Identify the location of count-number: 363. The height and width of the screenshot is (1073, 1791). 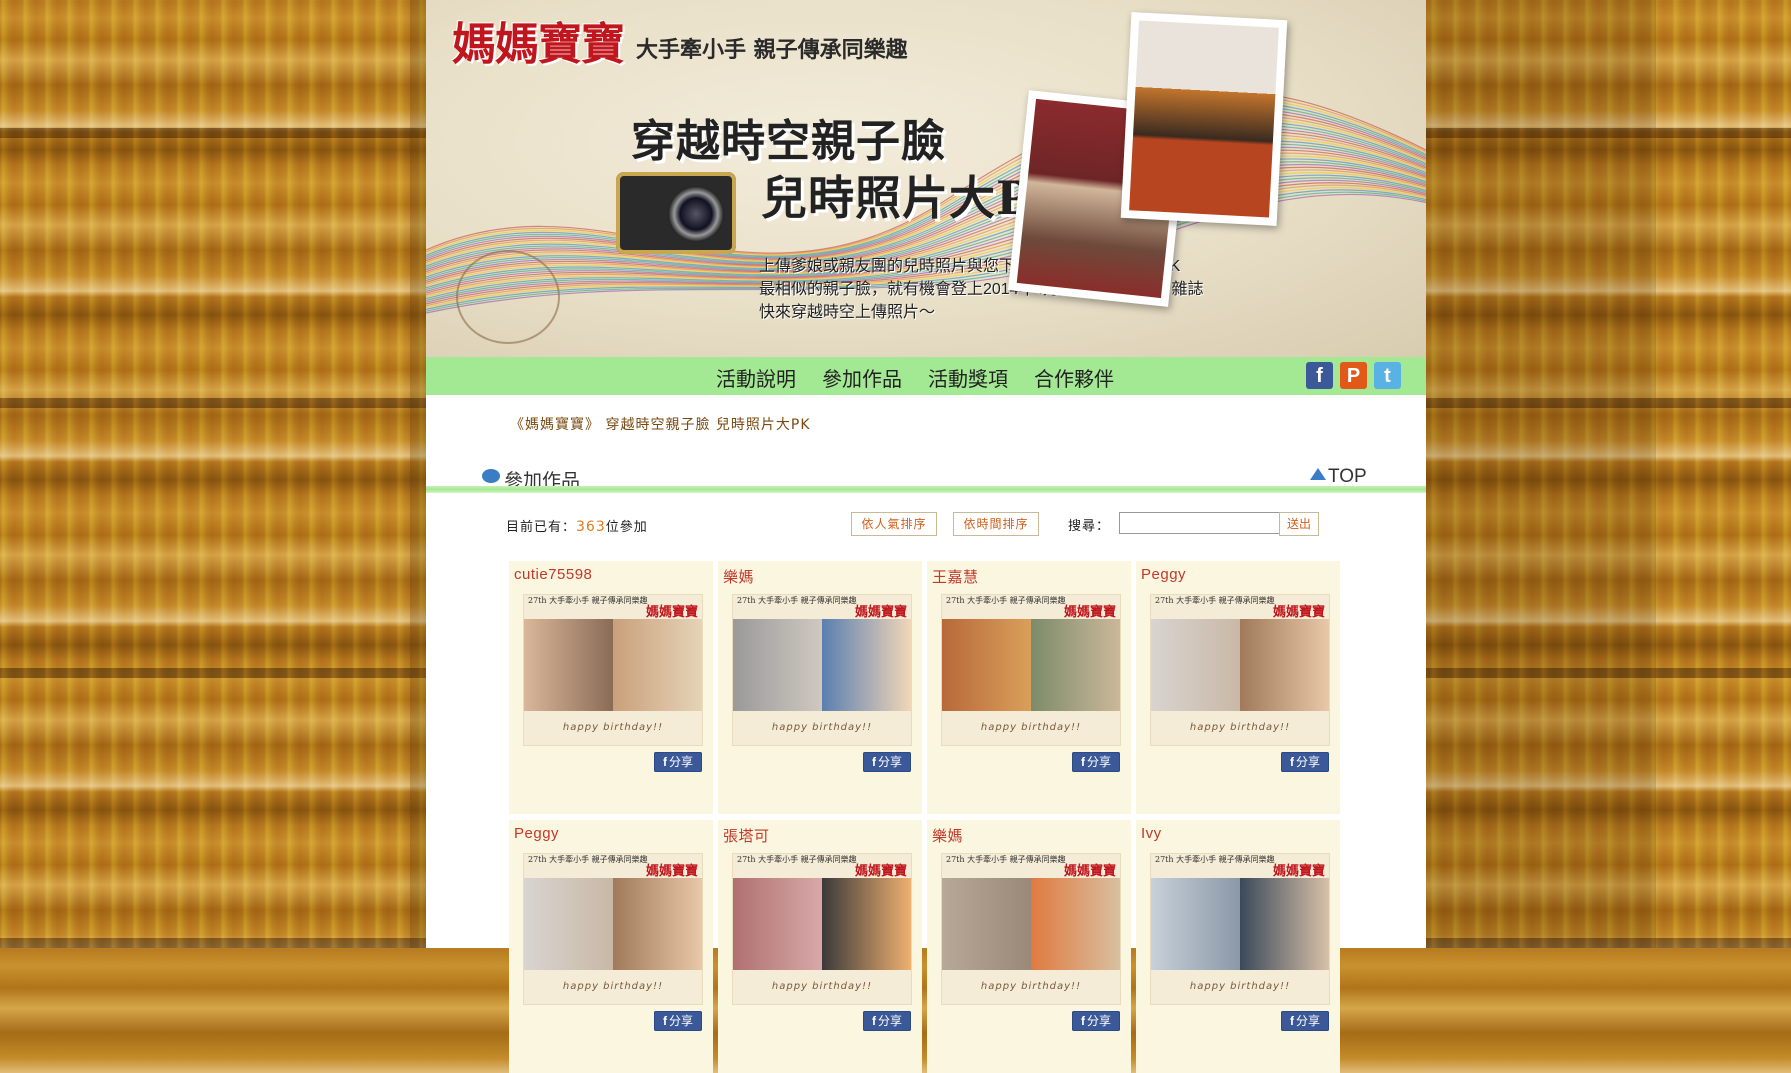
(591, 527).